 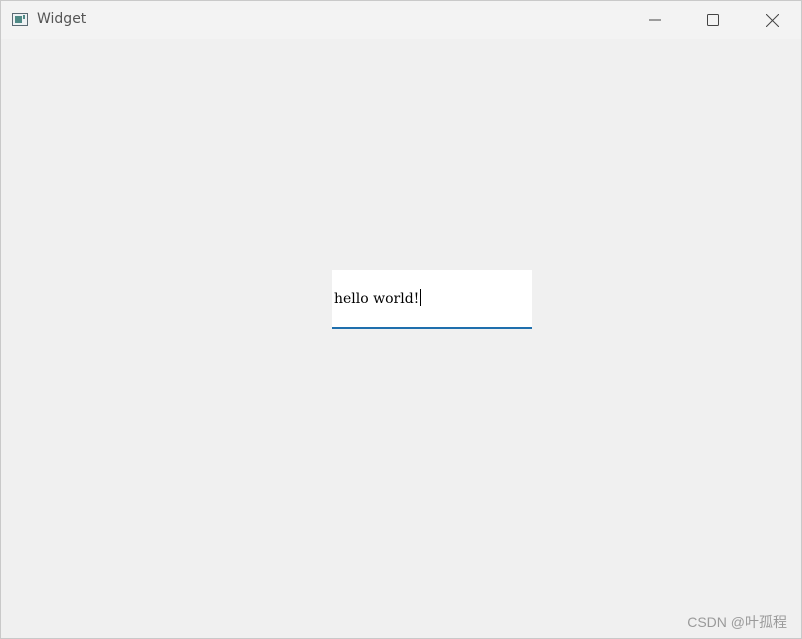 I want to click on close-icon, so click(x=772, y=20).